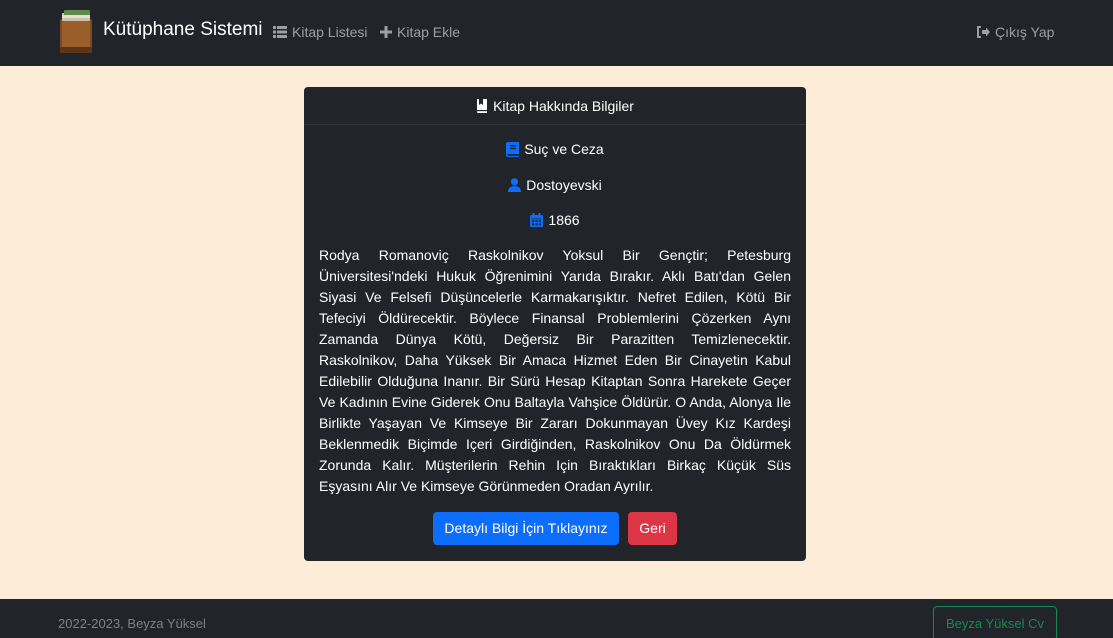 Image resolution: width=1113 pixels, height=638 pixels. Describe the element at coordinates (995, 622) in the screenshot. I see `cv-button: Beyza Yüksel Cv` at that location.